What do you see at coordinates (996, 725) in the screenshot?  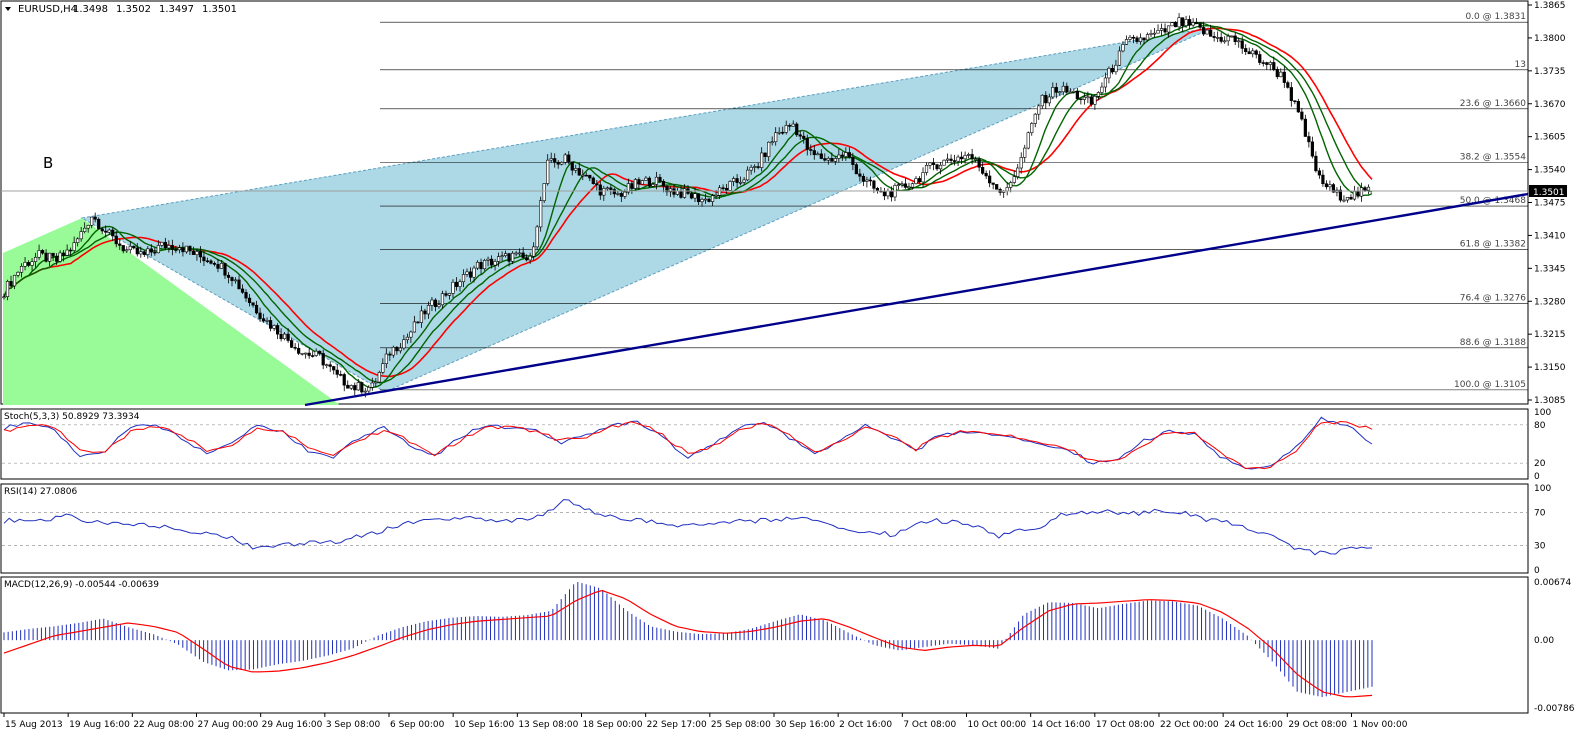 I see `time-tick-label: 10 Oct 00:00` at bounding box center [996, 725].